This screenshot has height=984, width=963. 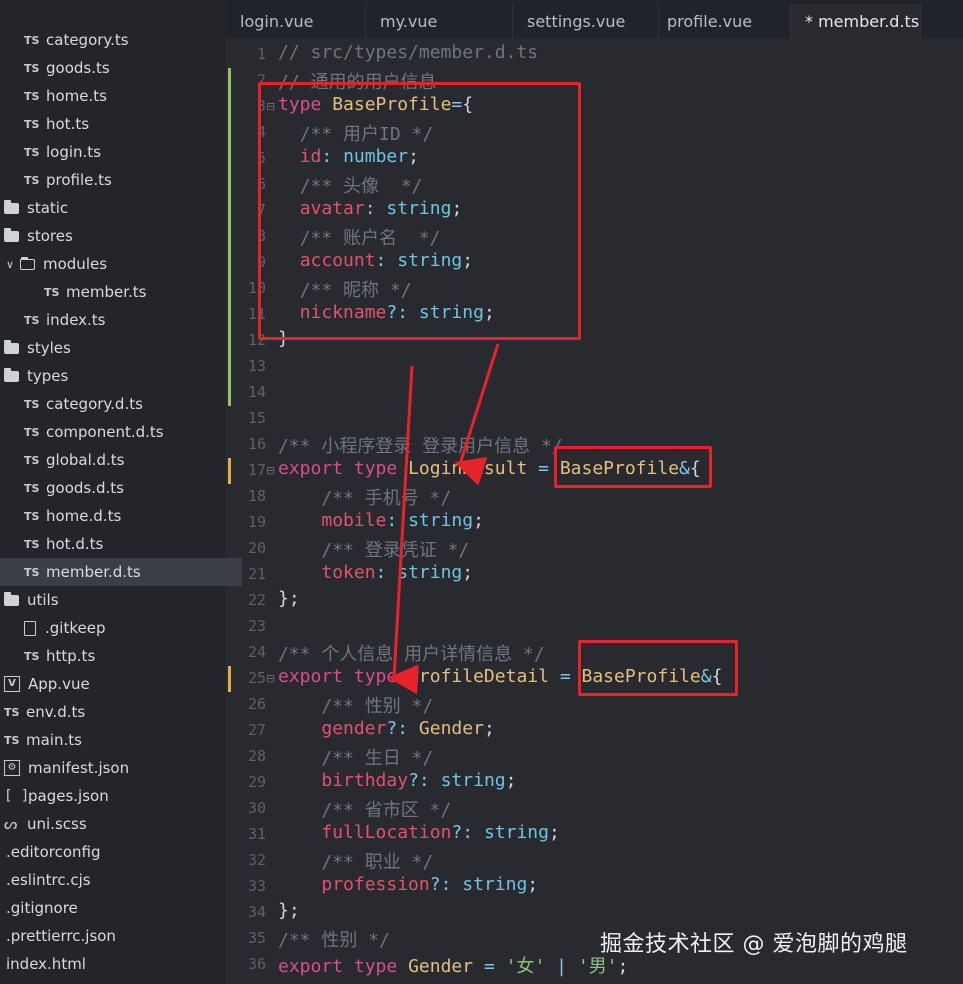 I want to click on tree-item-global-d-ts: TS global.d.ts, so click(x=121, y=460).